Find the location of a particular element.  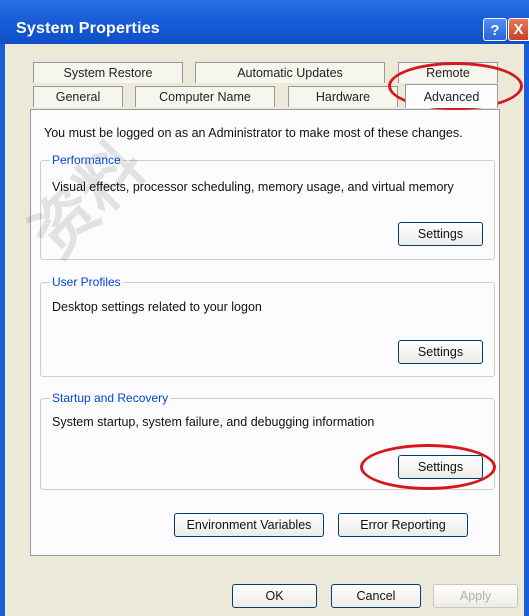

error-reporting-button: Error Reporting is located at coordinates (403, 525).